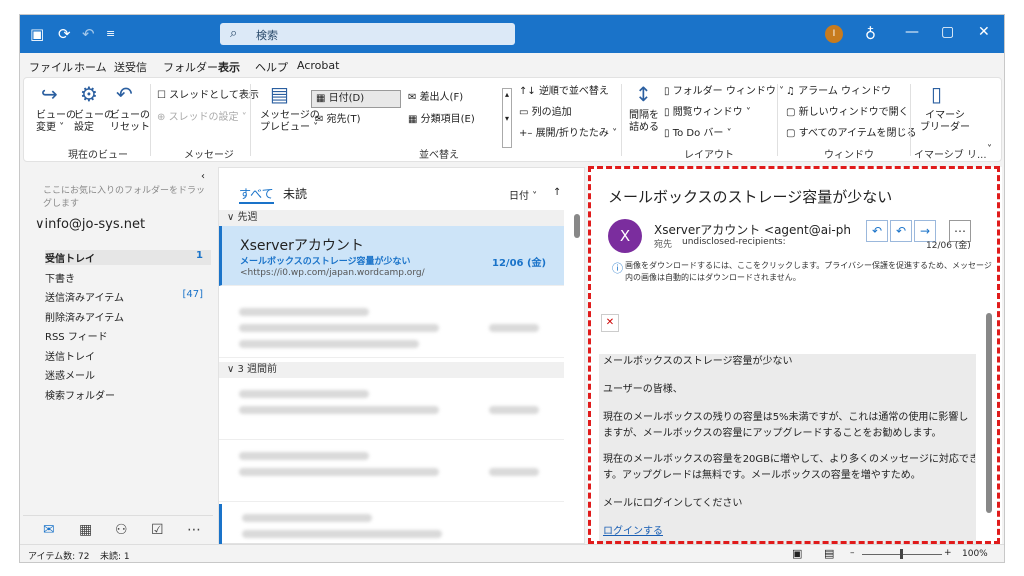  What do you see at coordinates (441, 120) in the screenshot?
I see `sort-category-option: ▦ 分類項目(E)` at bounding box center [441, 120].